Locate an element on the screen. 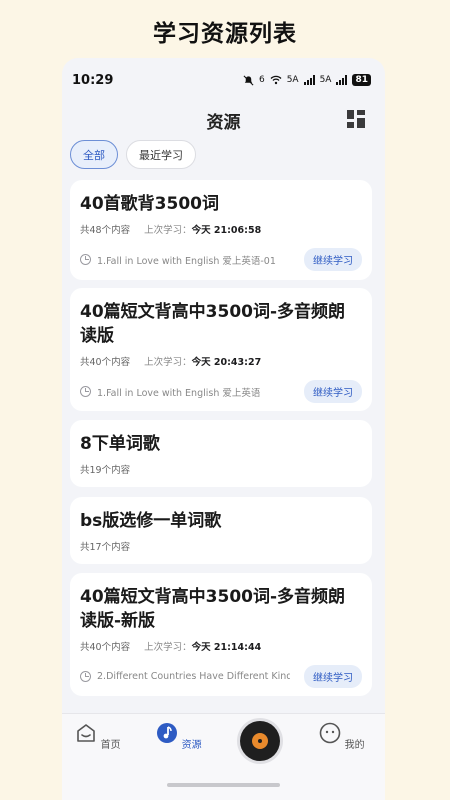 This screenshot has height=800, width=450. home-icon is located at coordinates (86, 733).